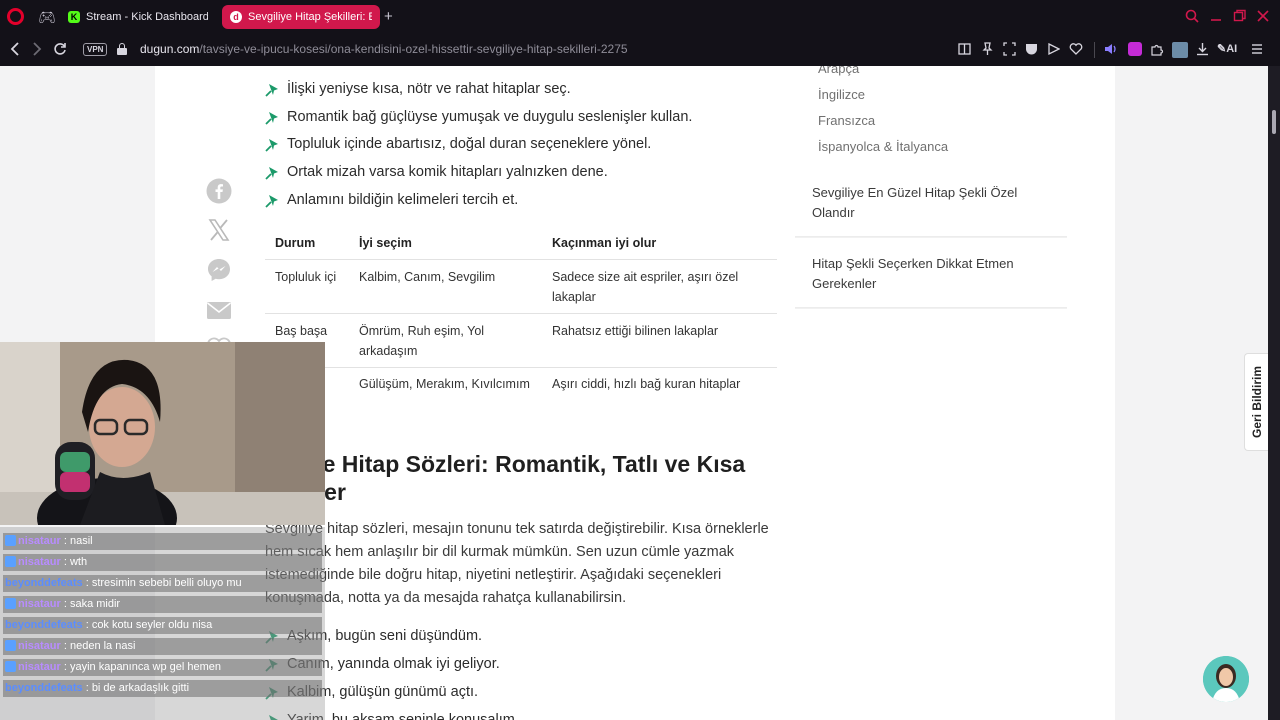  I want to click on heading-line-2: kler, so click(325, 492).